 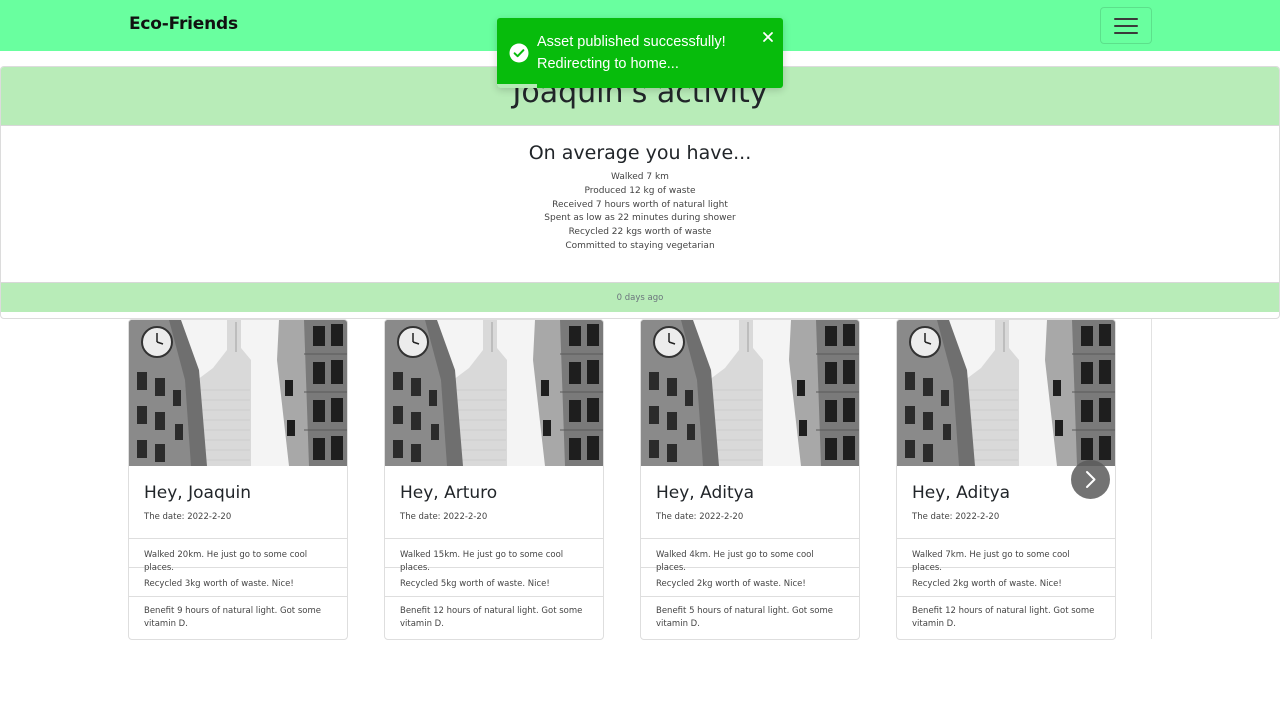 I want to click on stat-natural-light: Received 7 hours worth of natural light, so click(x=640, y=204).